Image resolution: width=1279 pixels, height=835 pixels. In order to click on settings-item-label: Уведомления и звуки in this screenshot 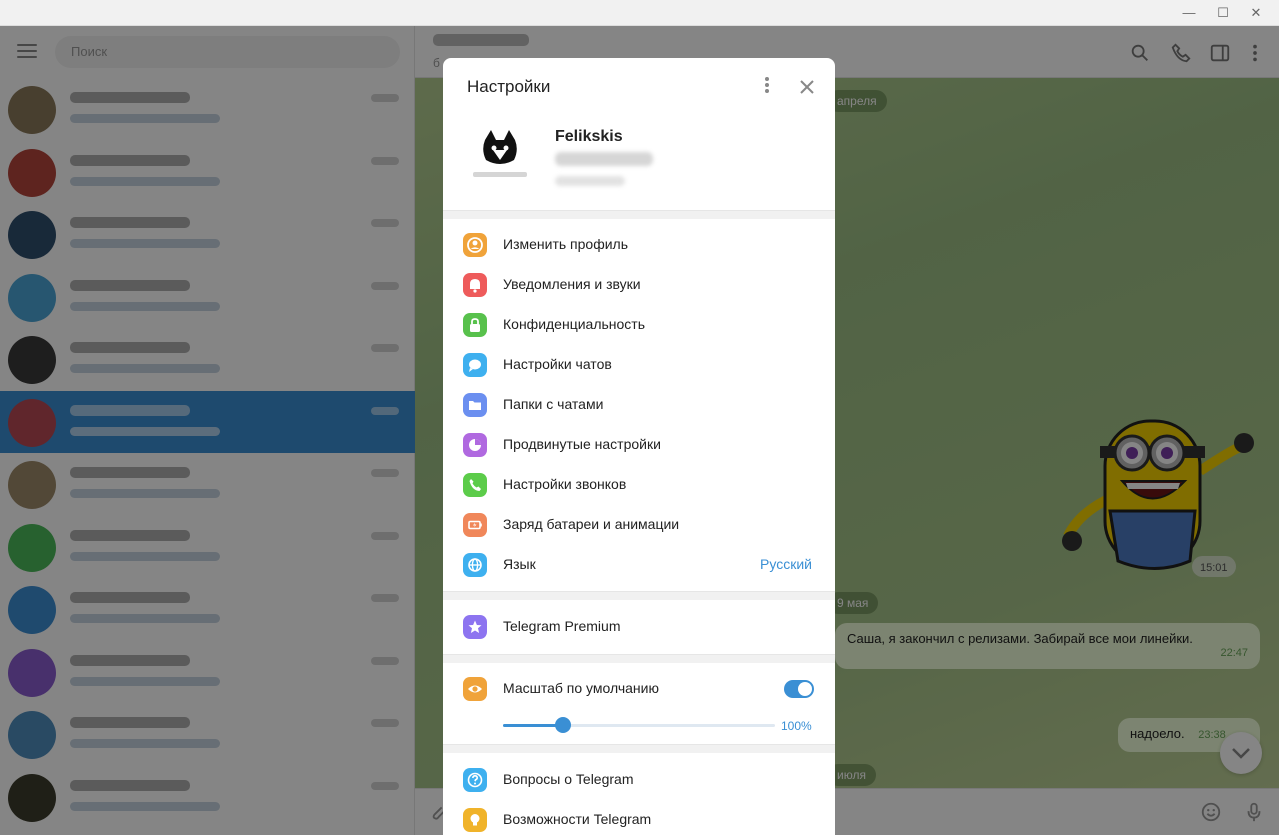, I will do `click(572, 284)`.